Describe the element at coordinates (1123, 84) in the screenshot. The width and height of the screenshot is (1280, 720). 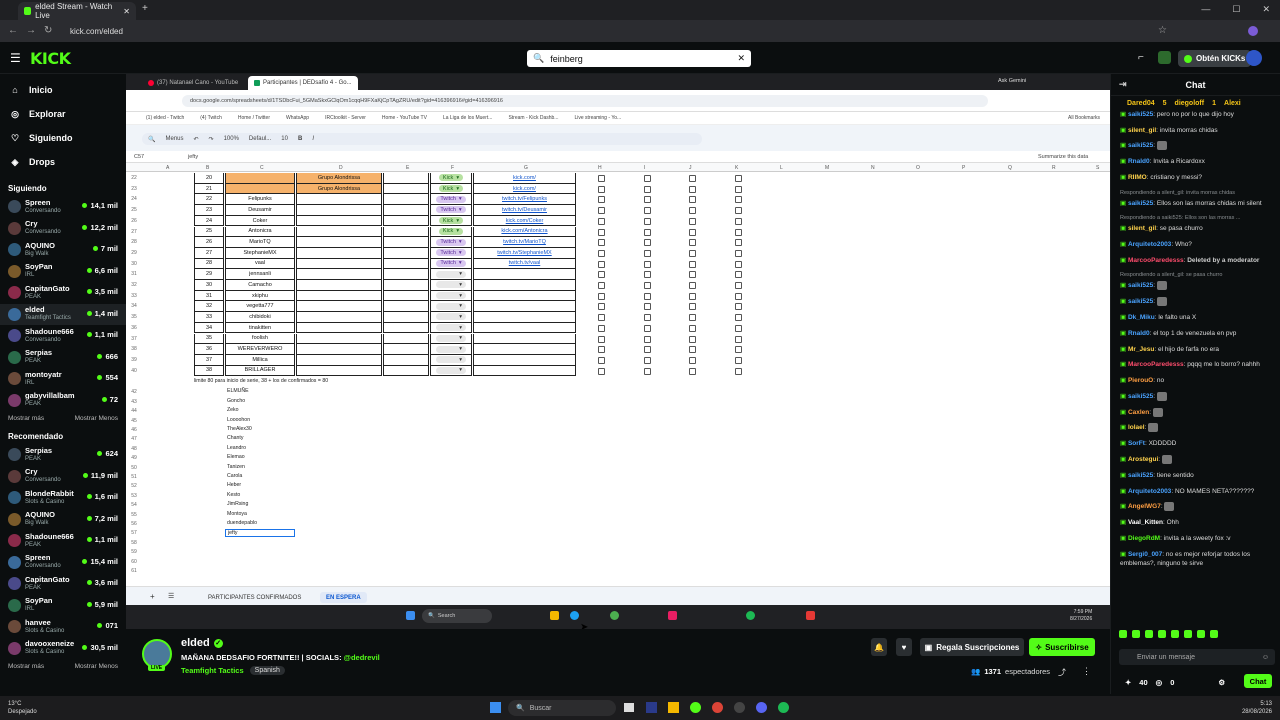
I see `collapse-chat-icon: ⇥` at that location.